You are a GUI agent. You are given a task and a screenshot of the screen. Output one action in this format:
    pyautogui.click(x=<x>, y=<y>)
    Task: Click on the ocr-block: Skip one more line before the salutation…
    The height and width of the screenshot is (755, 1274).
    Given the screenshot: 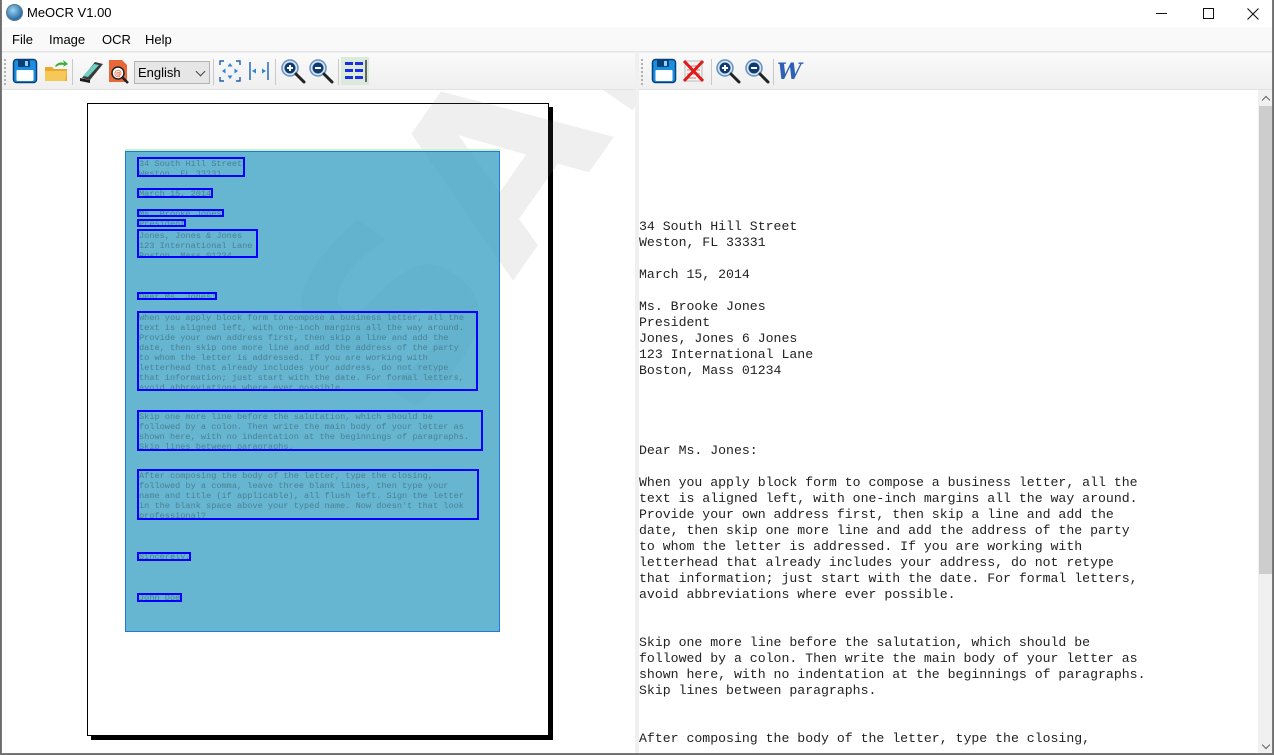 What is the action you would take?
    pyautogui.click(x=310, y=430)
    